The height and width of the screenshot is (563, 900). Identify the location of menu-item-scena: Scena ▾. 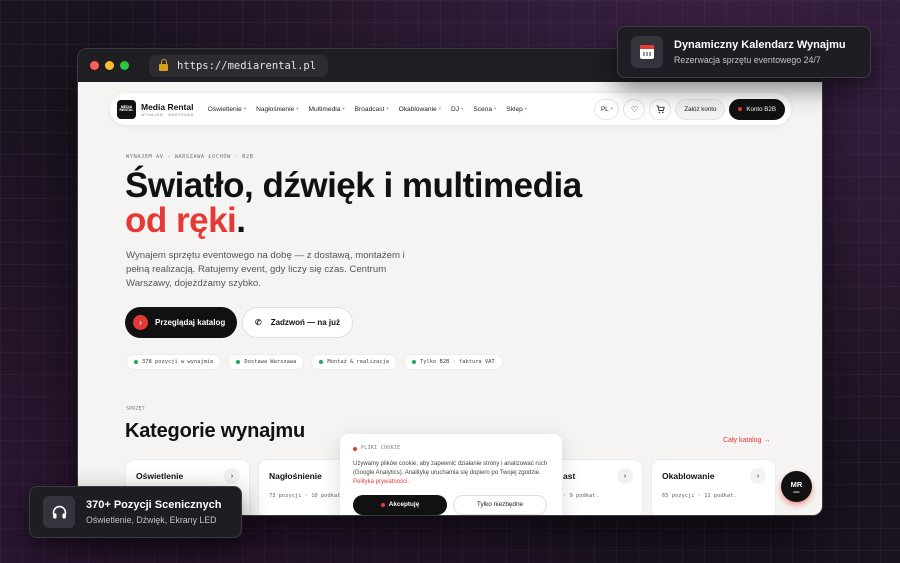
(484, 109).